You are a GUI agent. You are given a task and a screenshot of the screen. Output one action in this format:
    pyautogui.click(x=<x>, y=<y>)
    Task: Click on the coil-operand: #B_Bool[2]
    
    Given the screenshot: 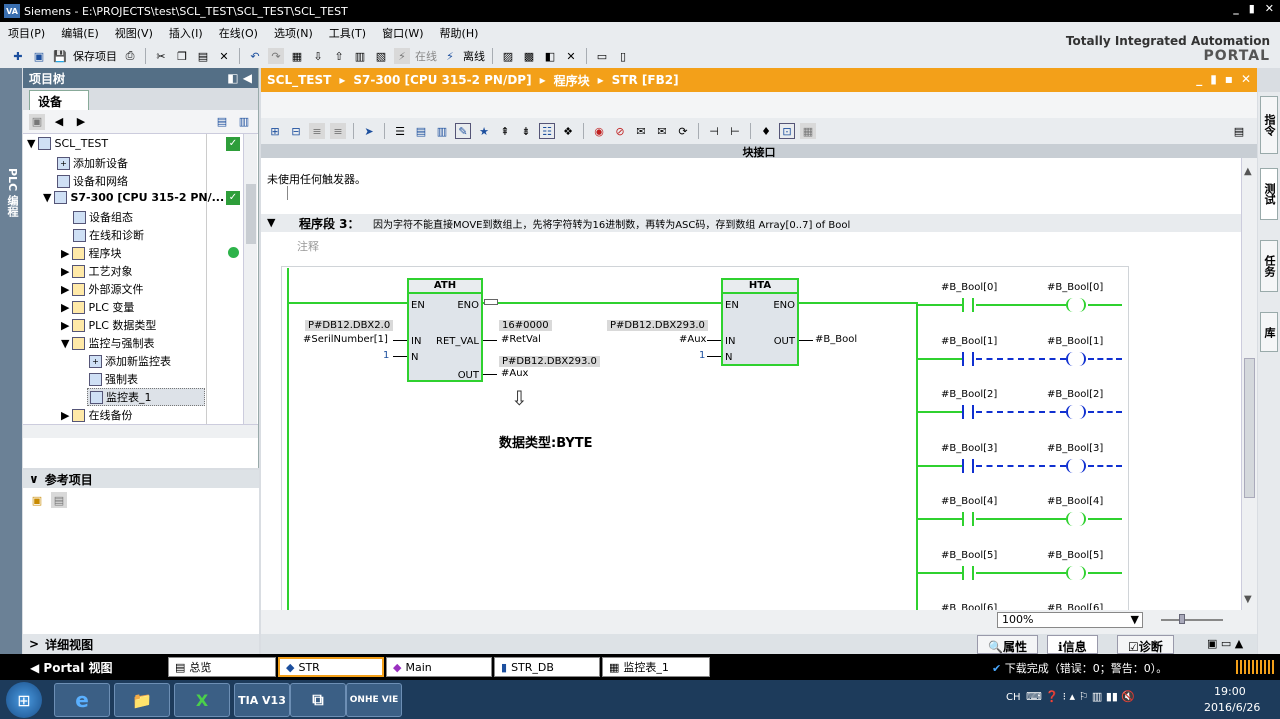 What is the action you would take?
    pyautogui.click(x=1075, y=394)
    